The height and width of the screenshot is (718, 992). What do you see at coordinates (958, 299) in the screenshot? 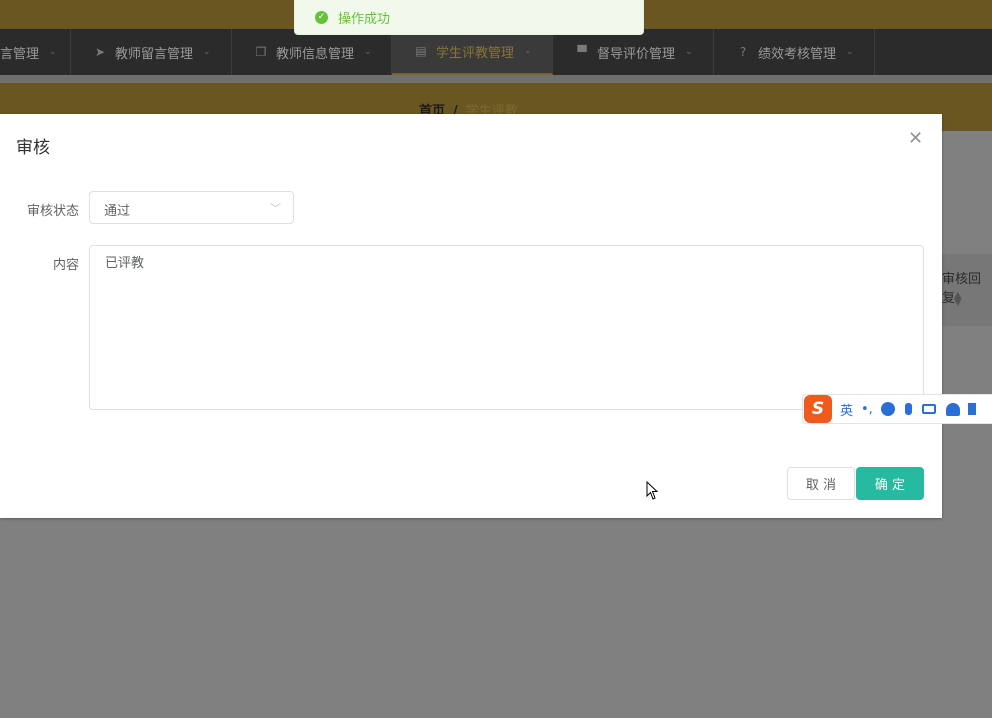
I see `sort-icon: ▲ ▼` at bounding box center [958, 299].